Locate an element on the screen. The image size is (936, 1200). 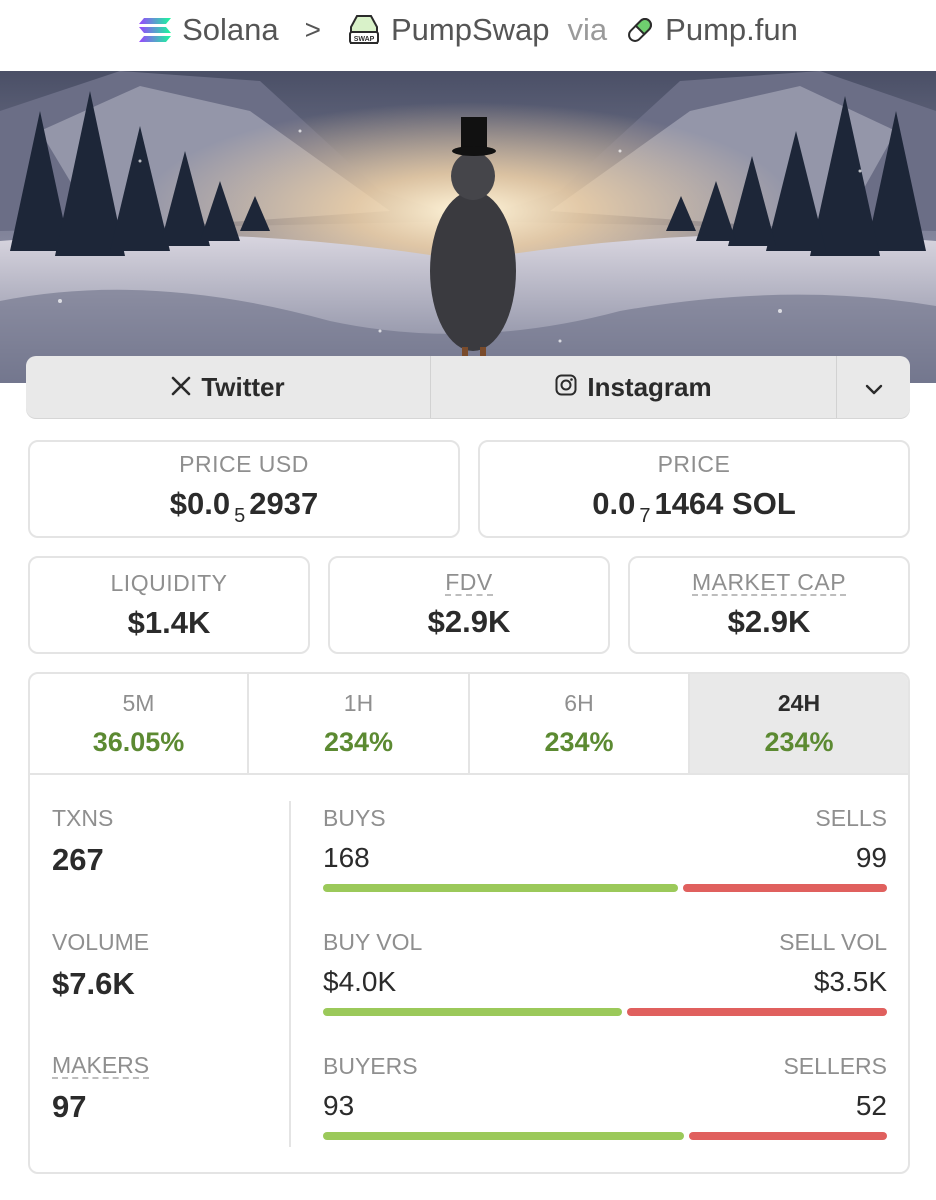
volume-label: VOLUME is located at coordinates (101, 942).